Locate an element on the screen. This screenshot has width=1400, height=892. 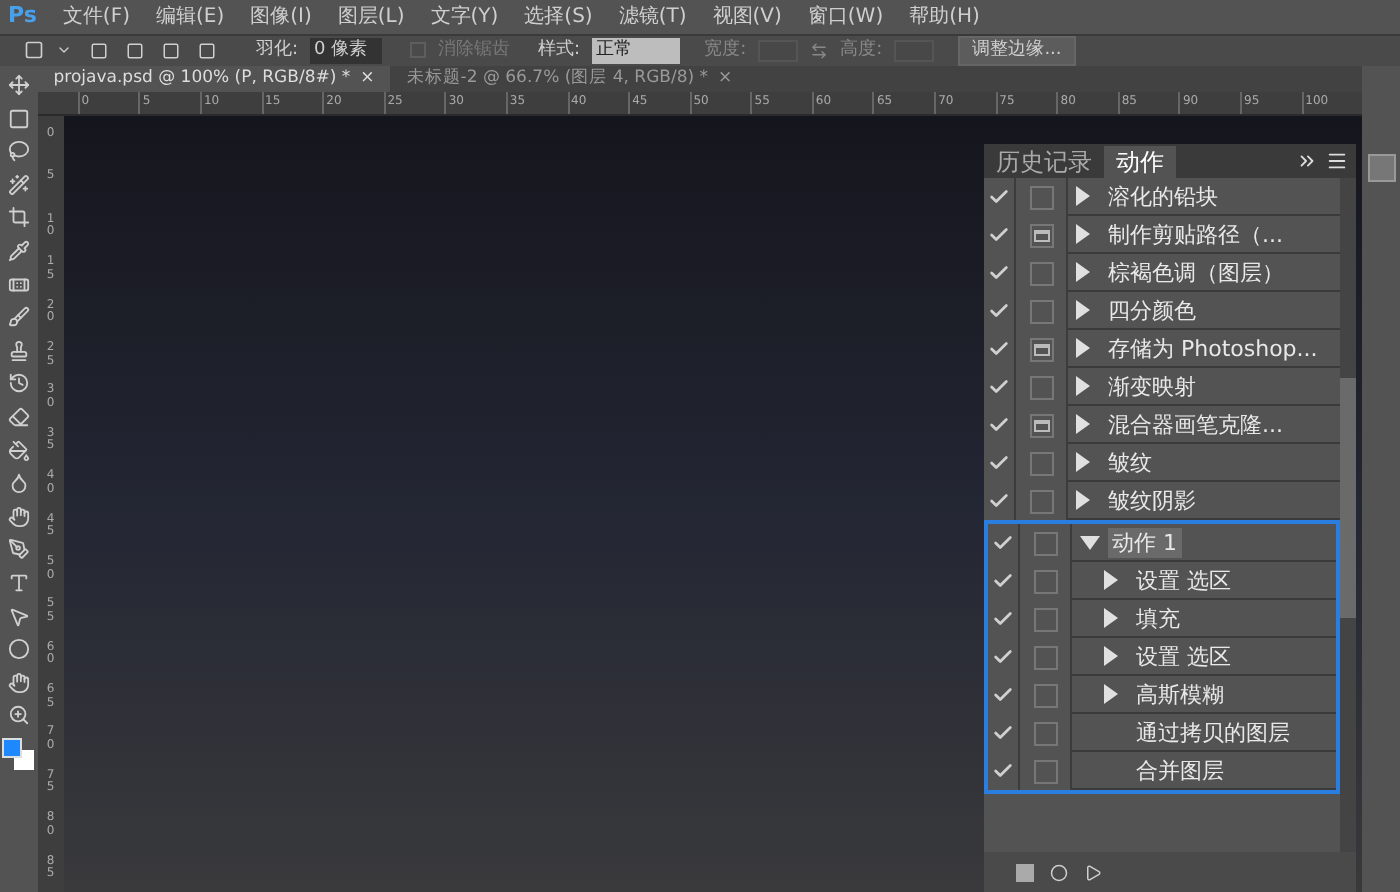
width-field is located at coordinates (778, 50).